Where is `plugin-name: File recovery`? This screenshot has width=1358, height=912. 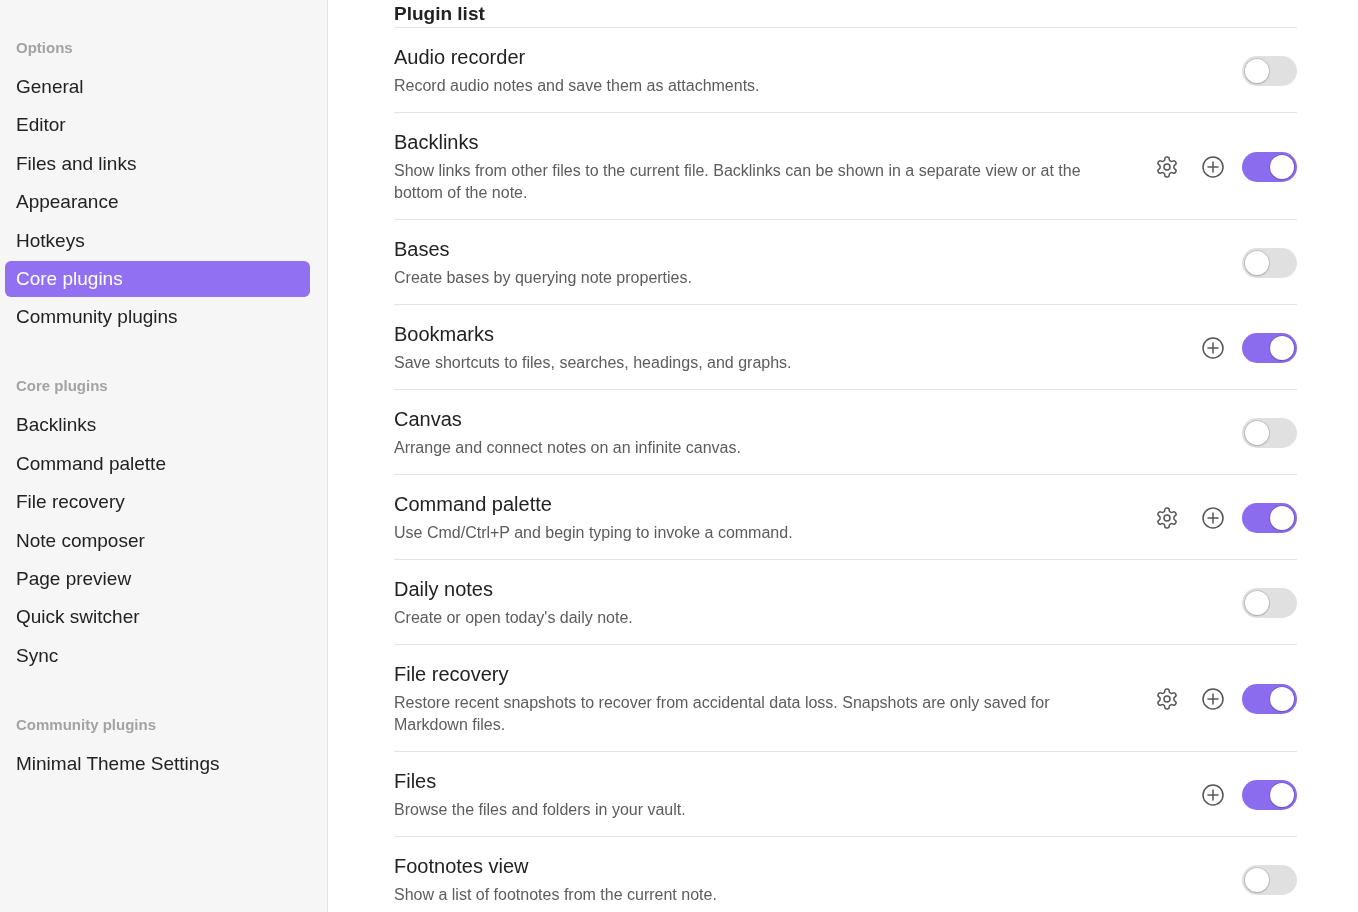
plugin-name: File recovery is located at coordinates (452, 674).